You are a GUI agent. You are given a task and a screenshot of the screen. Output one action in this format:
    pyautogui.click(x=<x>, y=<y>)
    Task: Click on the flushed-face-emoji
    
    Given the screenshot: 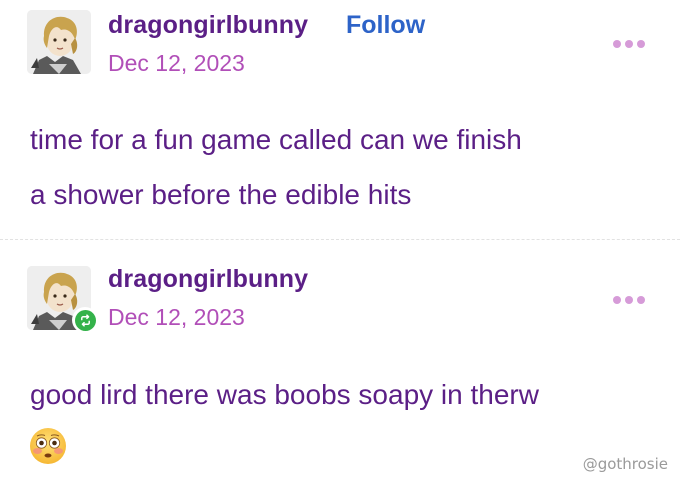 What is the action you would take?
    pyautogui.click(x=48, y=446)
    